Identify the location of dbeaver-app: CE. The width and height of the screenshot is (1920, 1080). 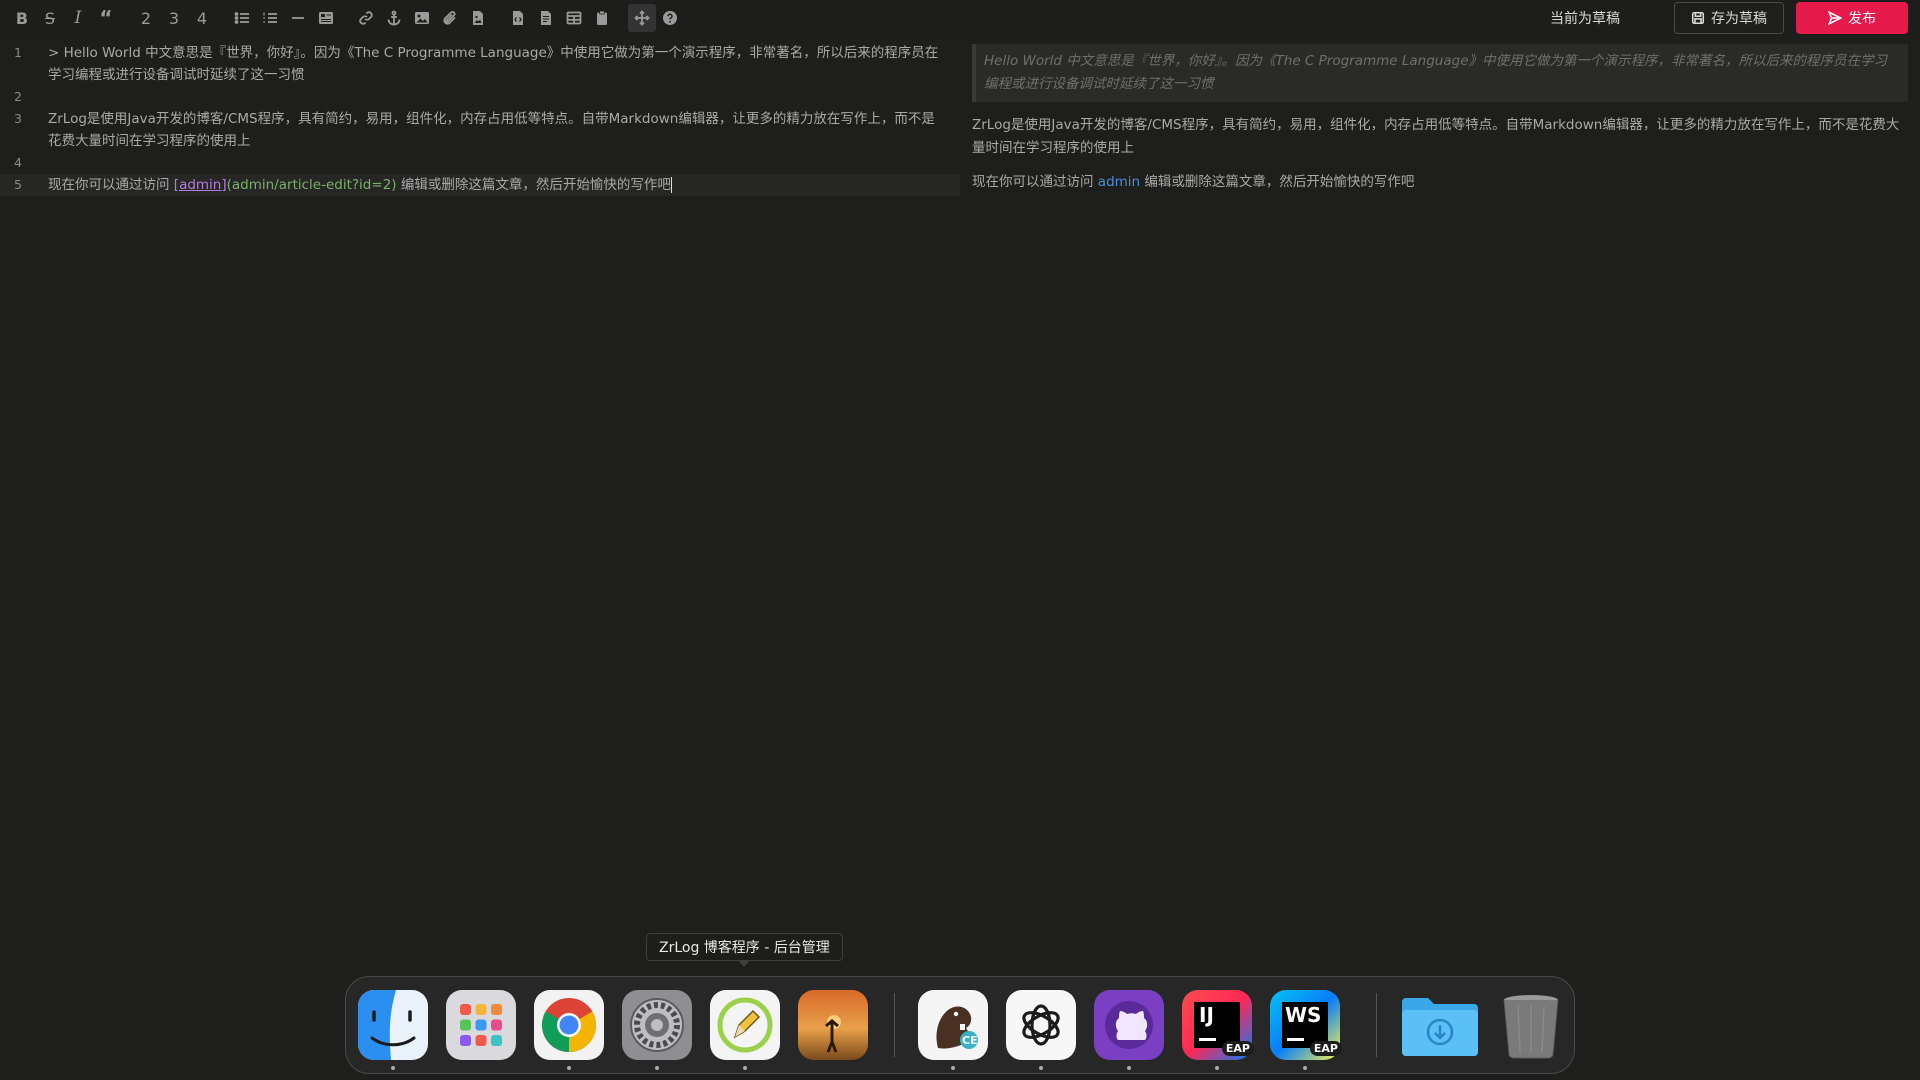
(953, 1025).